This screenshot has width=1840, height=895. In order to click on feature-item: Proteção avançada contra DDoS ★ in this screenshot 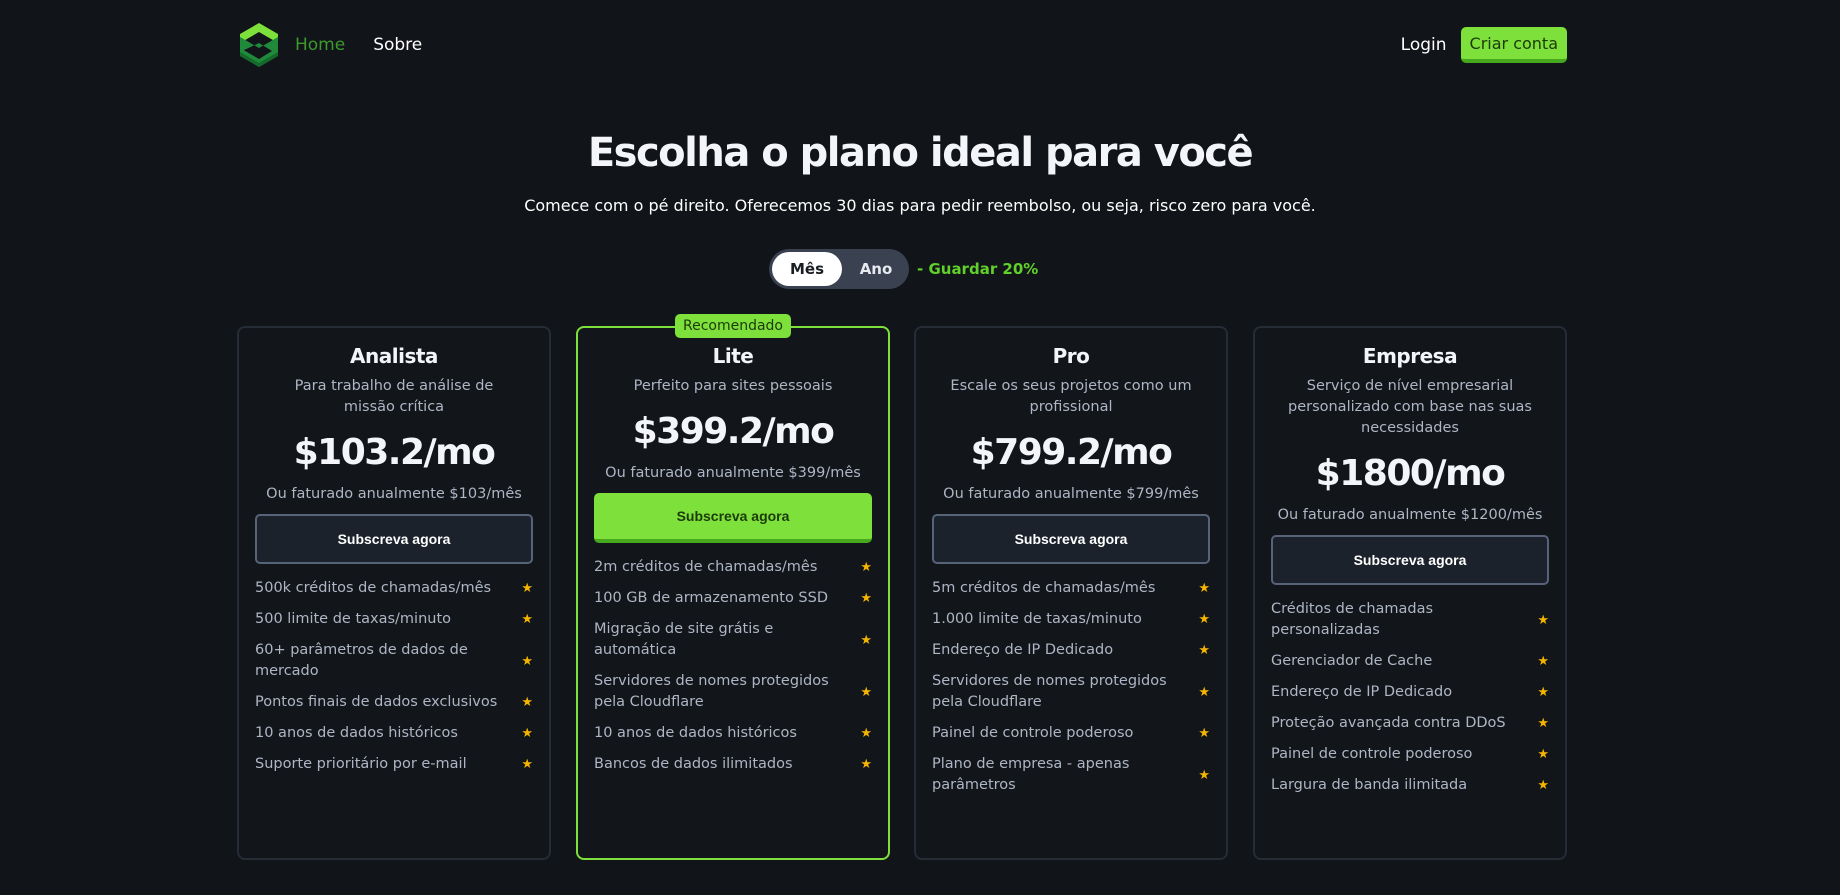, I will do `click(1410, 723)`.